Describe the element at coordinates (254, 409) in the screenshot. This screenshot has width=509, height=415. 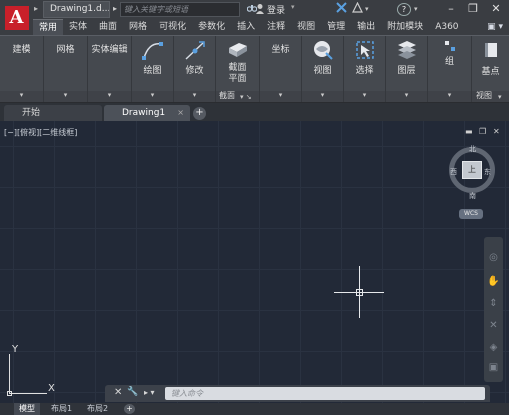
I see `layout-tab-bar: 模型 布局1 布局2 +` at that location.